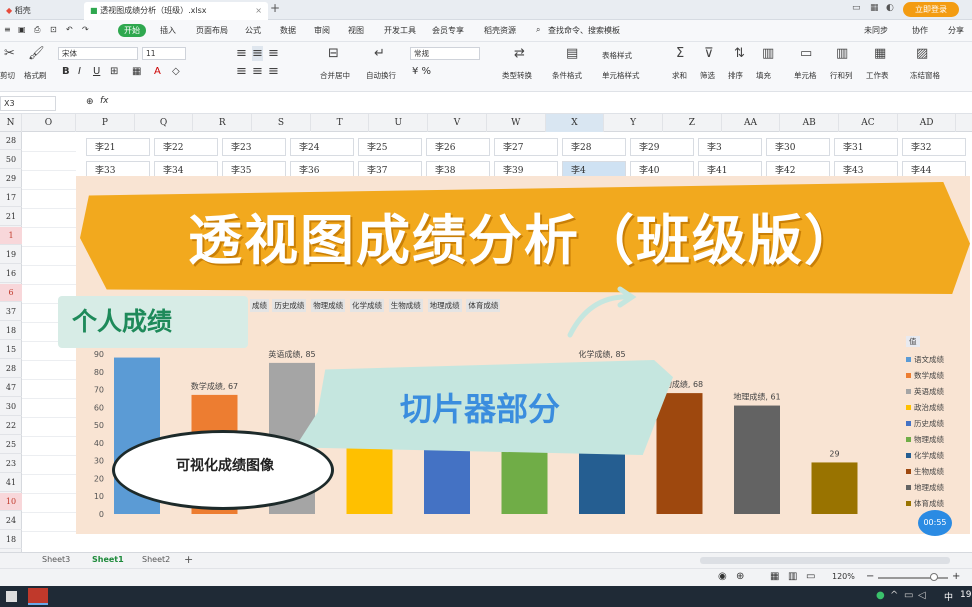 Image resolution: width=972 pixels, height=607 pixels. I want to click on grid-view-icon: ▦, so click(874, 8).